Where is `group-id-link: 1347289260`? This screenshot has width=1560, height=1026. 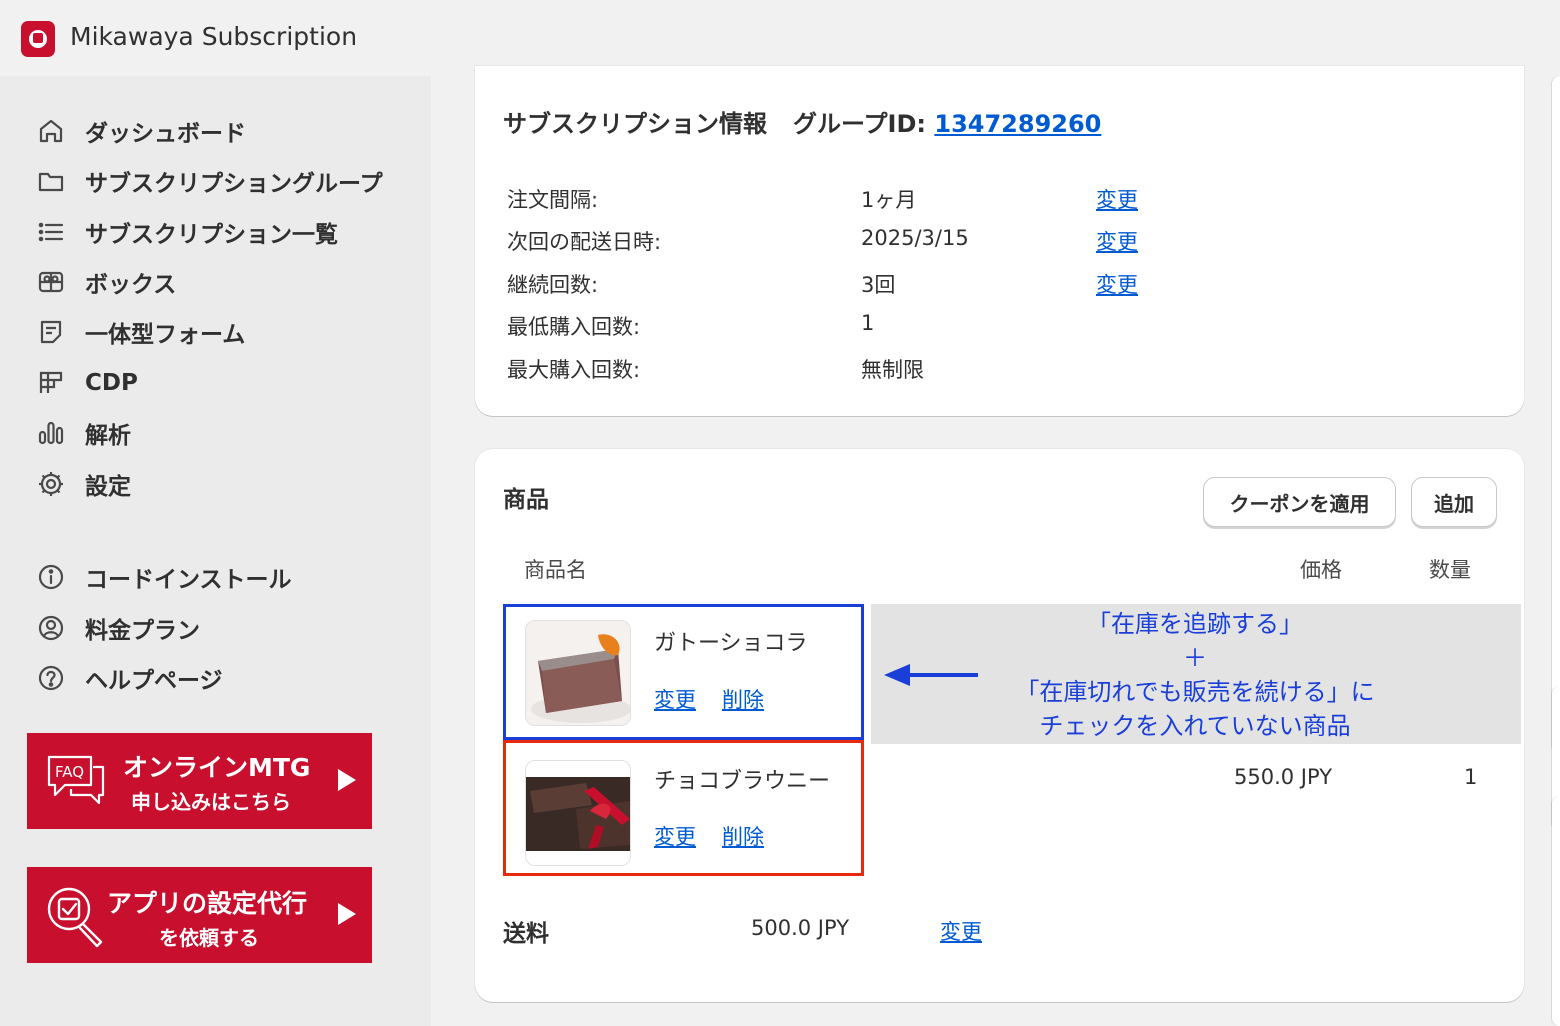
group-id-link: 1347289260 is located at coordinates (1017, 124).